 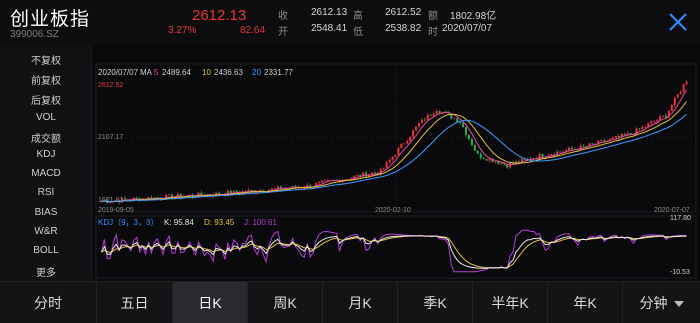 What do you see at coordinates (329, 28) in the screenshot?
I see `open-value: 2548.41` at bounding box center [329, 28].